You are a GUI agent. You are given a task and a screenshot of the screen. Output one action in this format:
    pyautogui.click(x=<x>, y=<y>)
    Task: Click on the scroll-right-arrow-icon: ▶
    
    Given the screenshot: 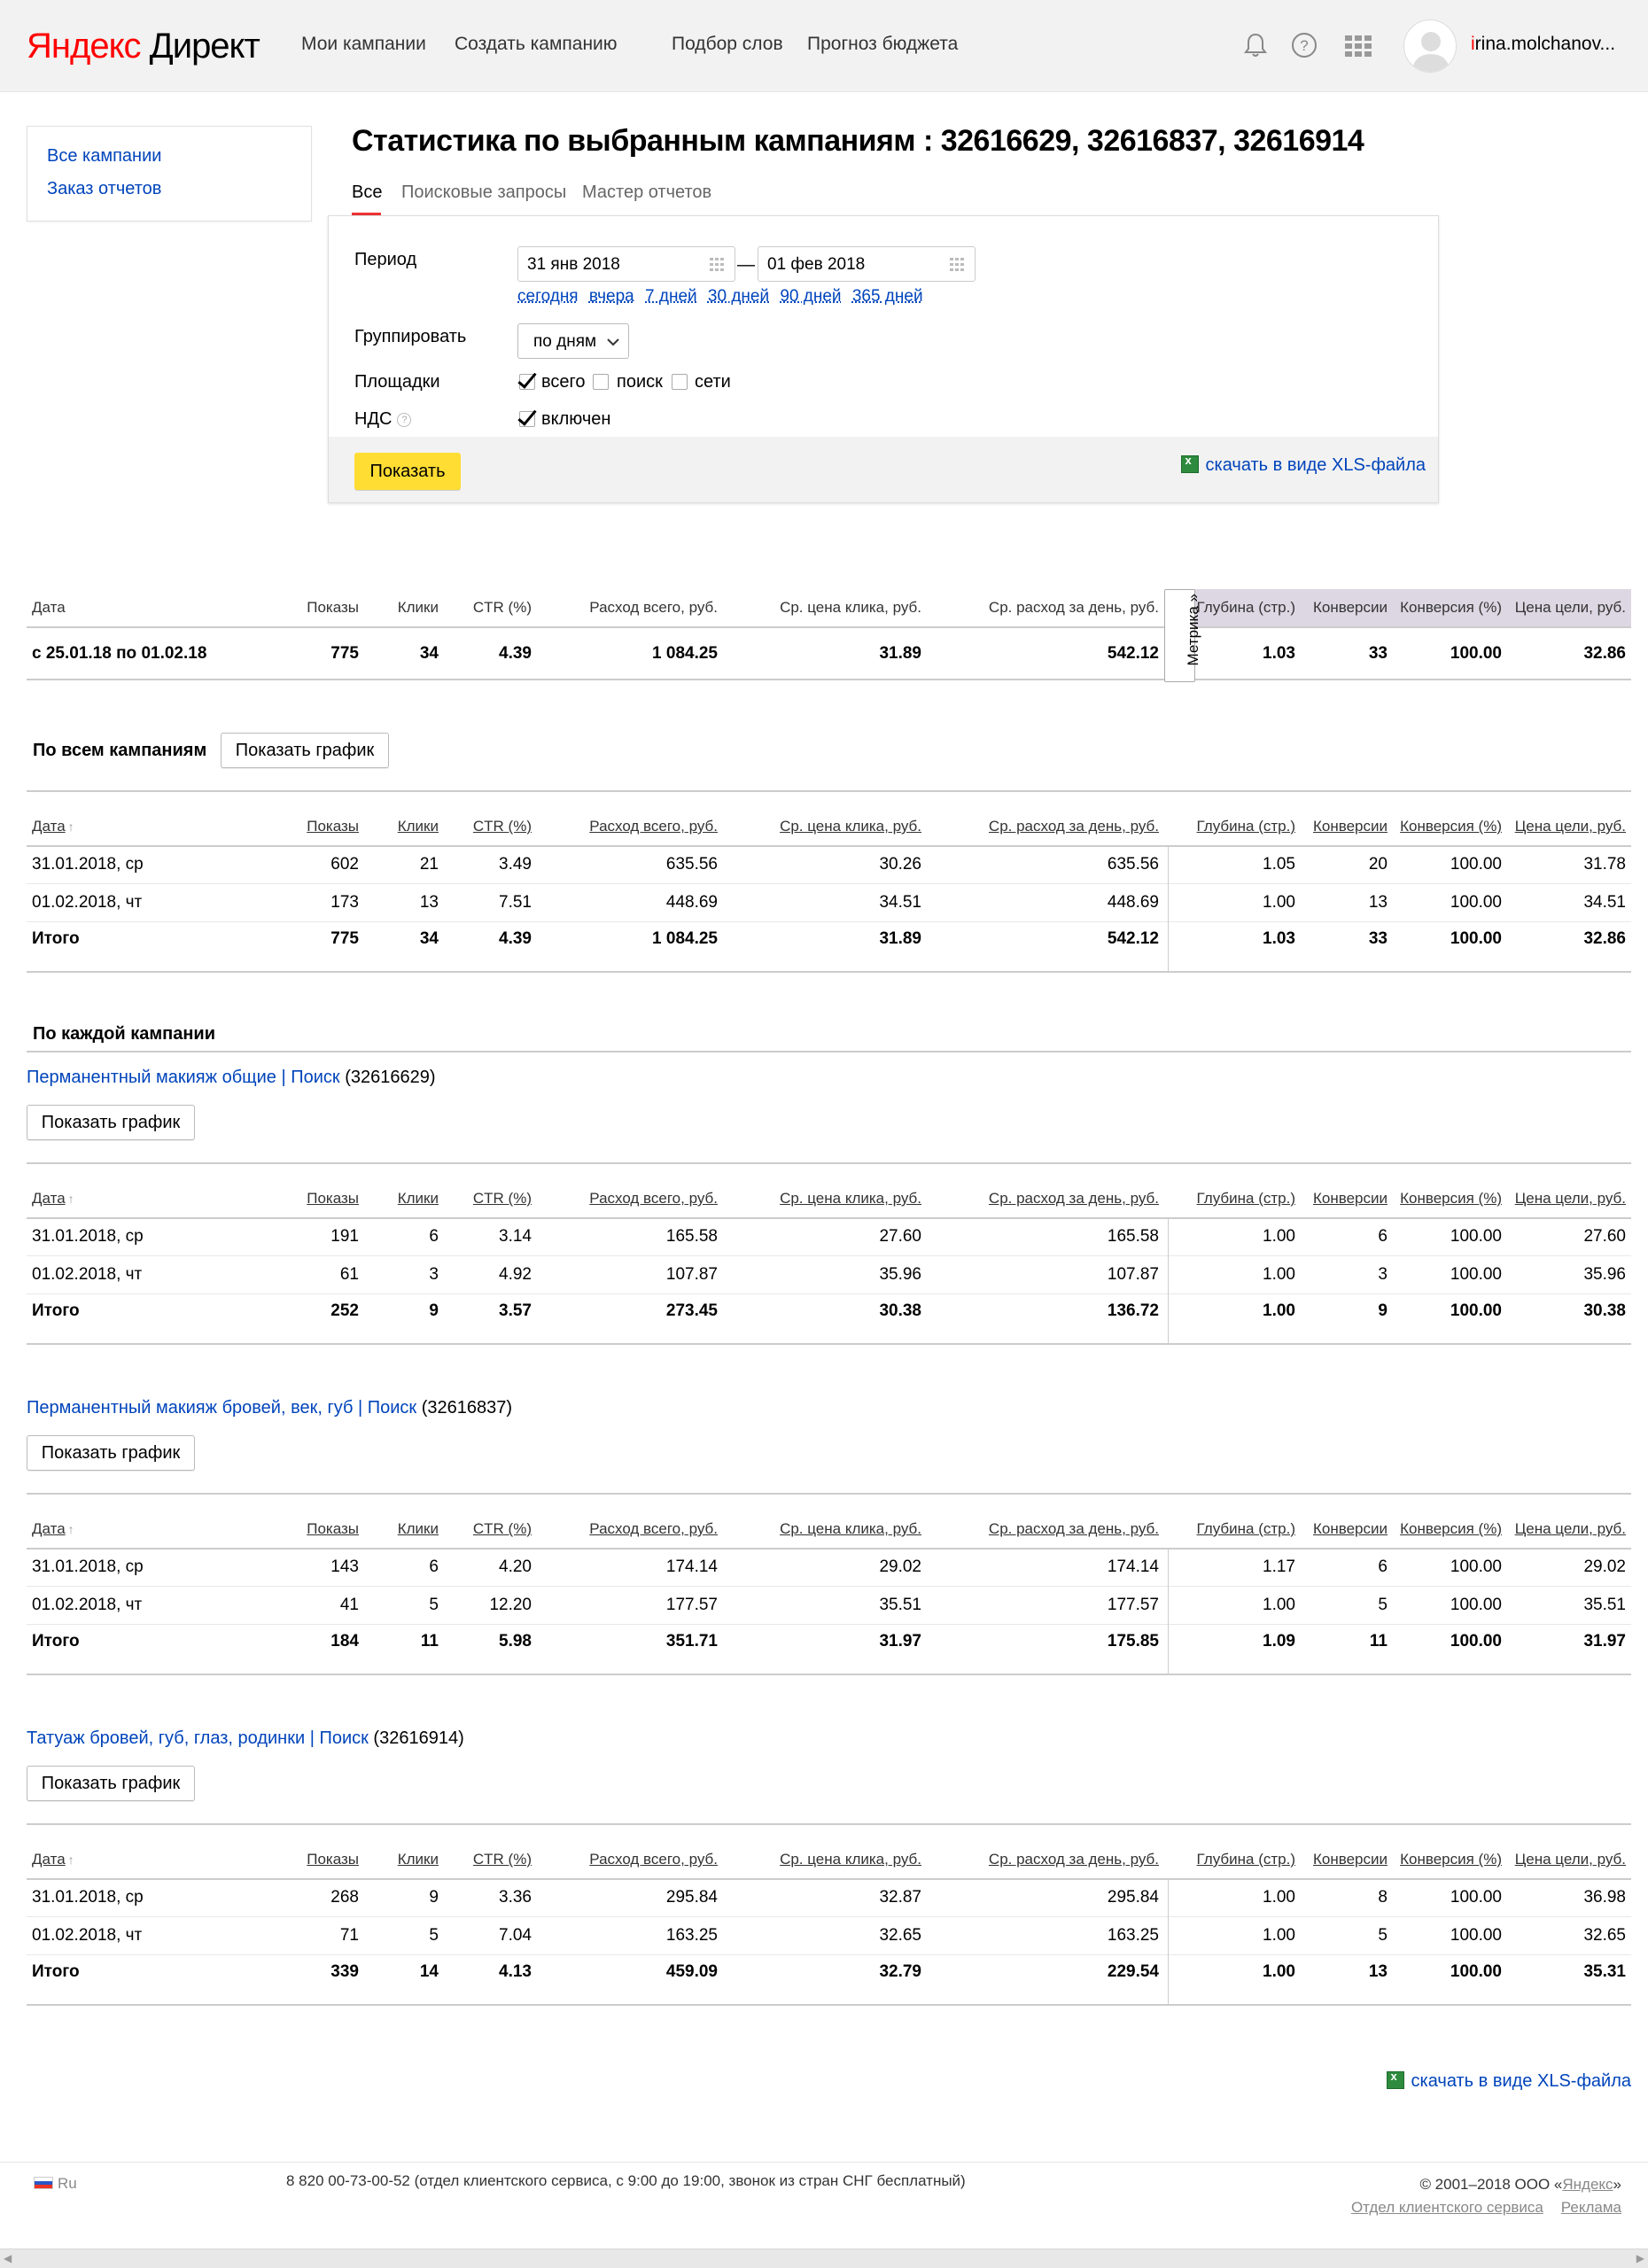 What is the action you would take?
    pyautogui.click(x=1640, y=2258)
    